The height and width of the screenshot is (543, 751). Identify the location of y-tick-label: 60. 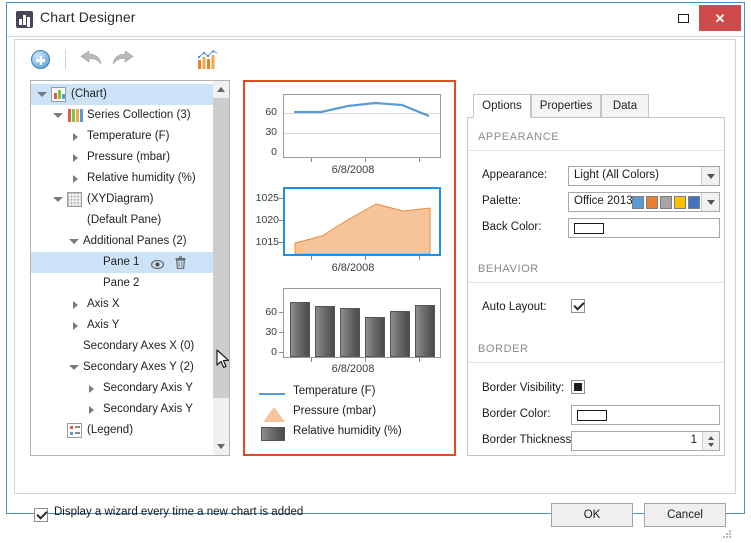
(271, 112).